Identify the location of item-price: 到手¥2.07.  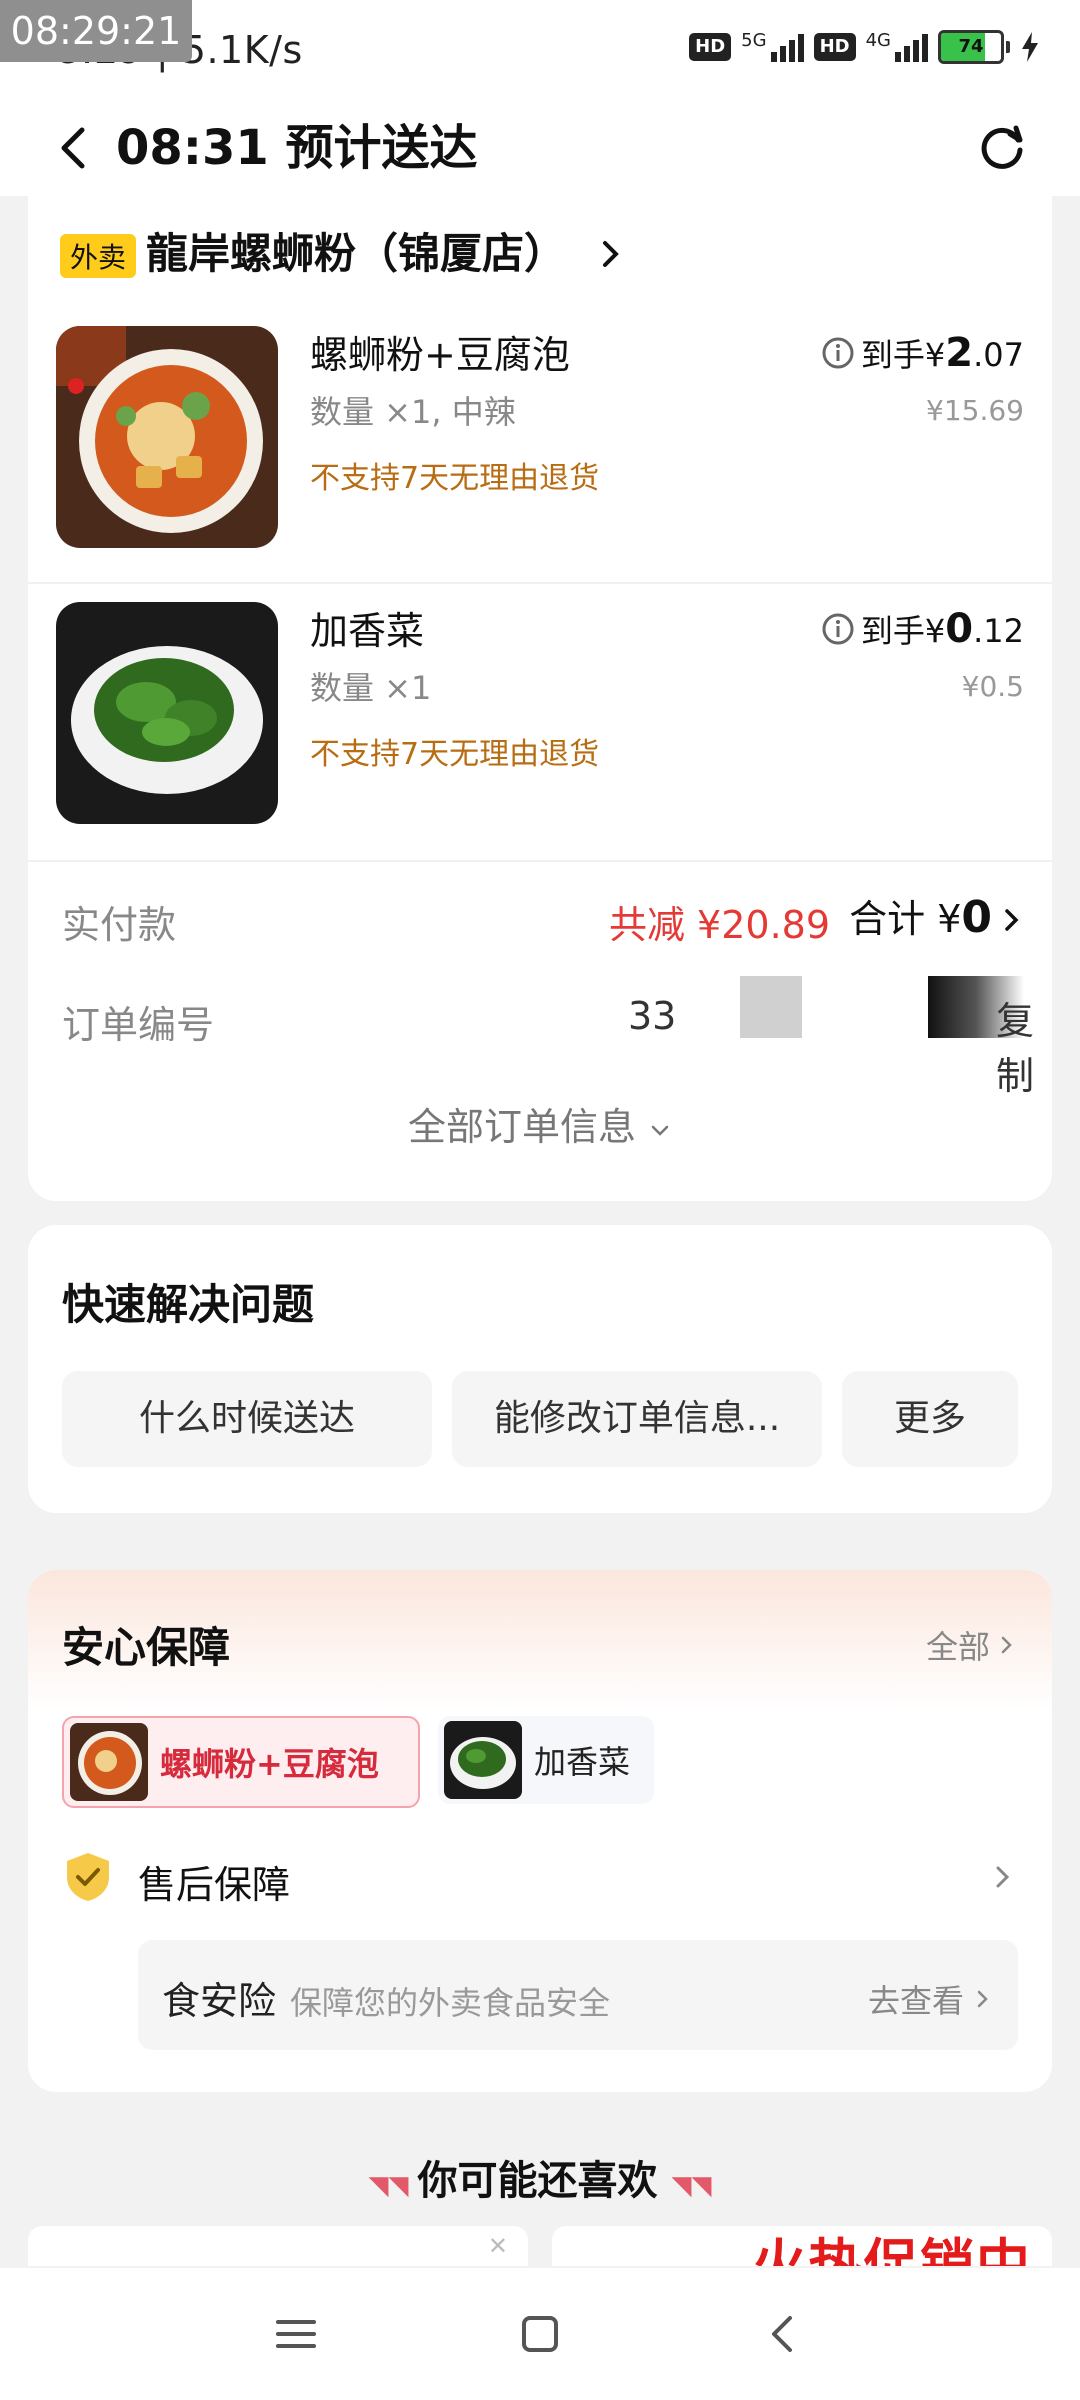
(922, 353).